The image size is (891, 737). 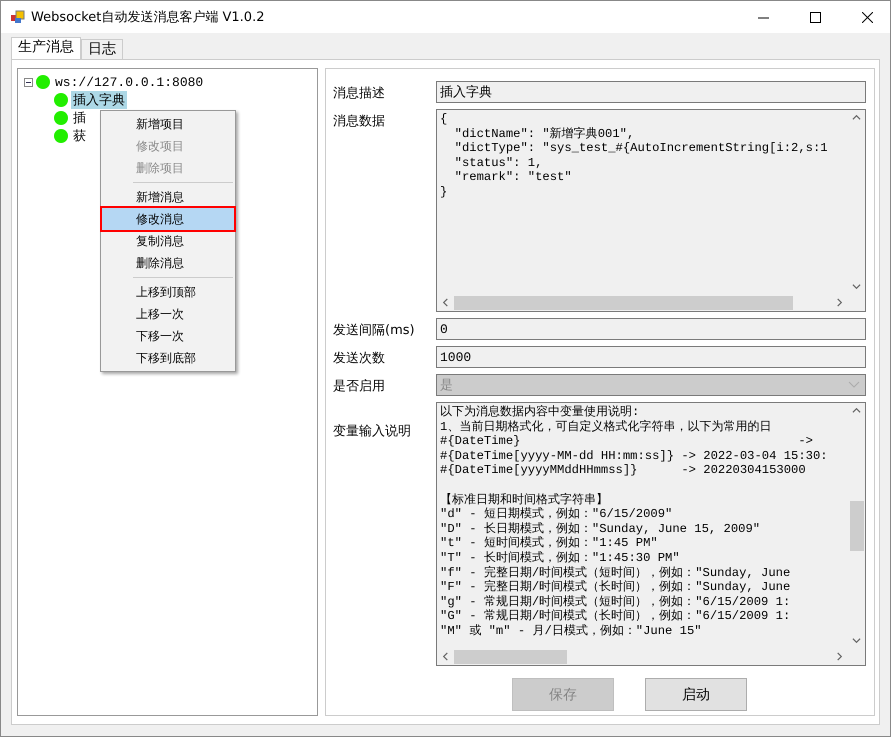 I want to click on text-line: "t" - 短时间模式，例如："1:45 PM", so click(x=549, y=543).